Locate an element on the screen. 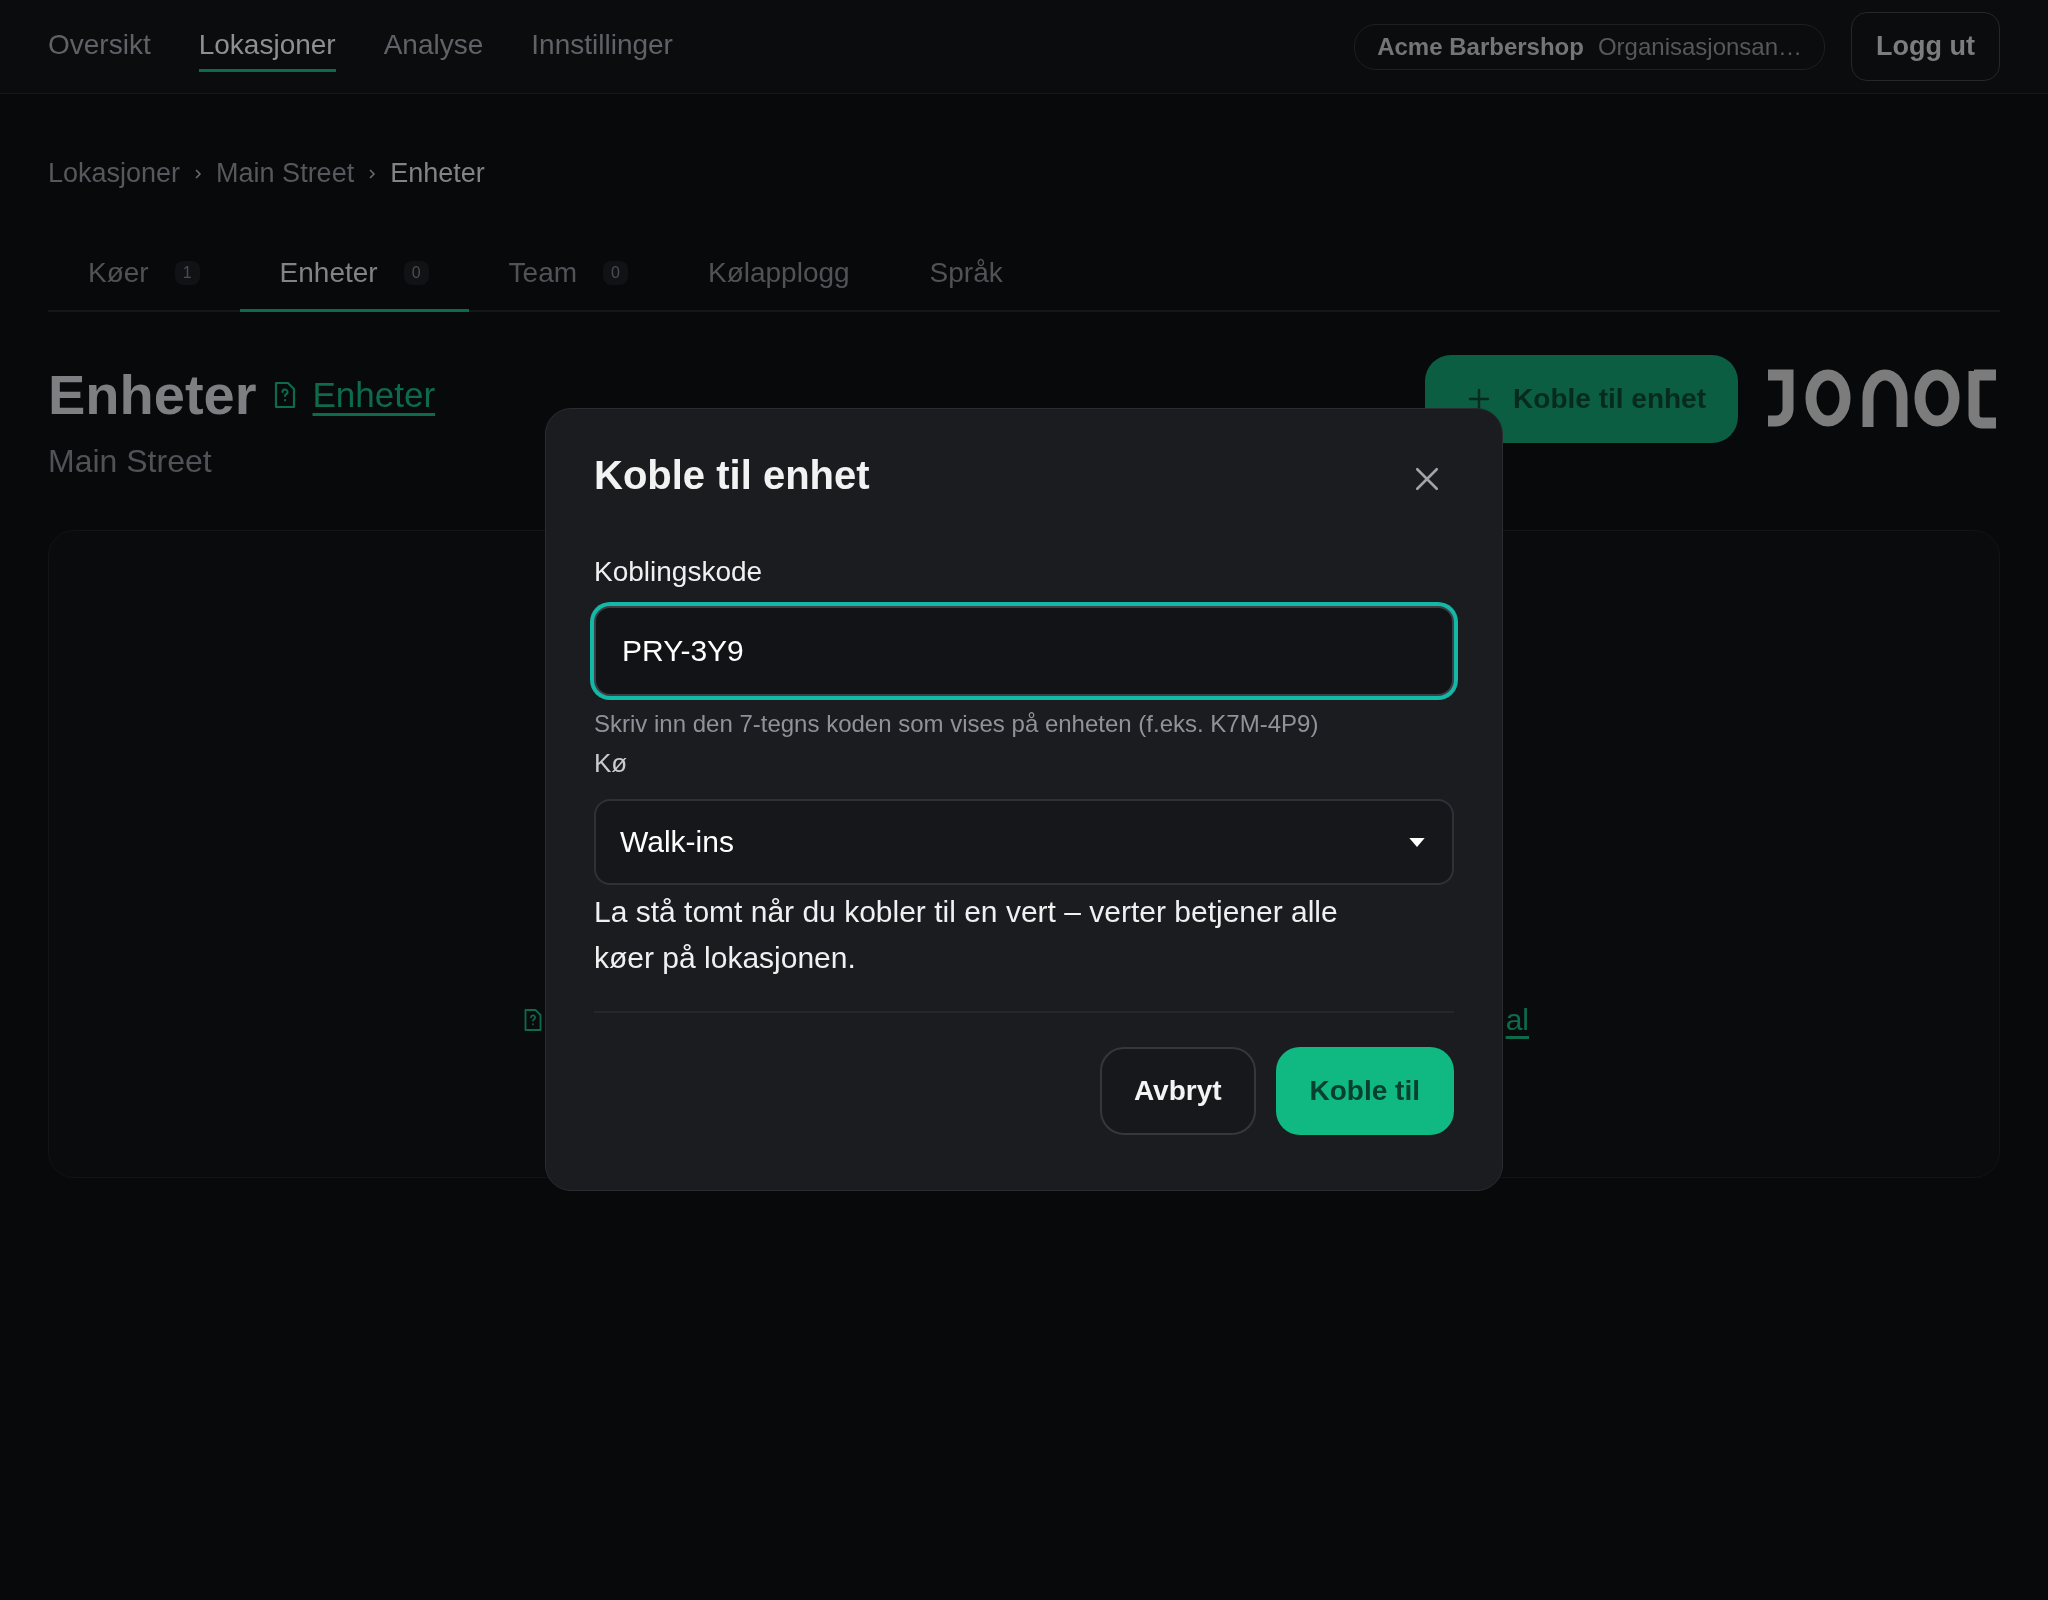 The height and width of the screenshot is (1600, 2048). organization-name: Acme Barbershop is located at coordinates (1480, 46).